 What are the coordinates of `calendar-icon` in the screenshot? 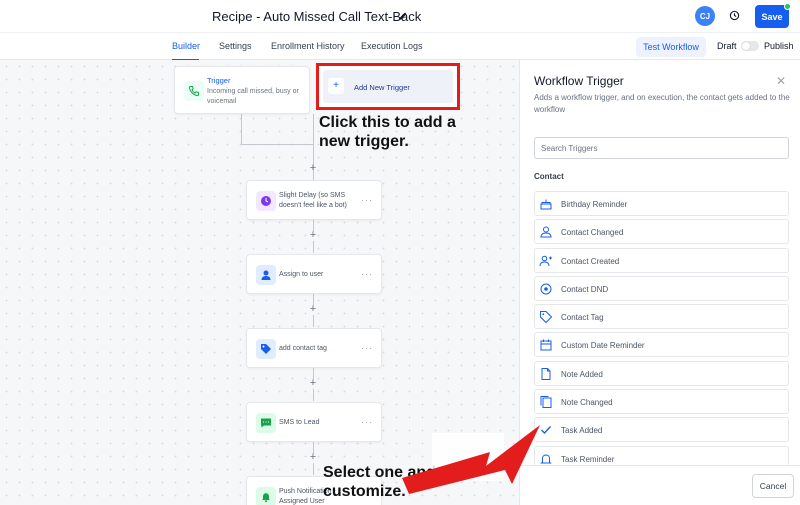 It's located at (546, 345).